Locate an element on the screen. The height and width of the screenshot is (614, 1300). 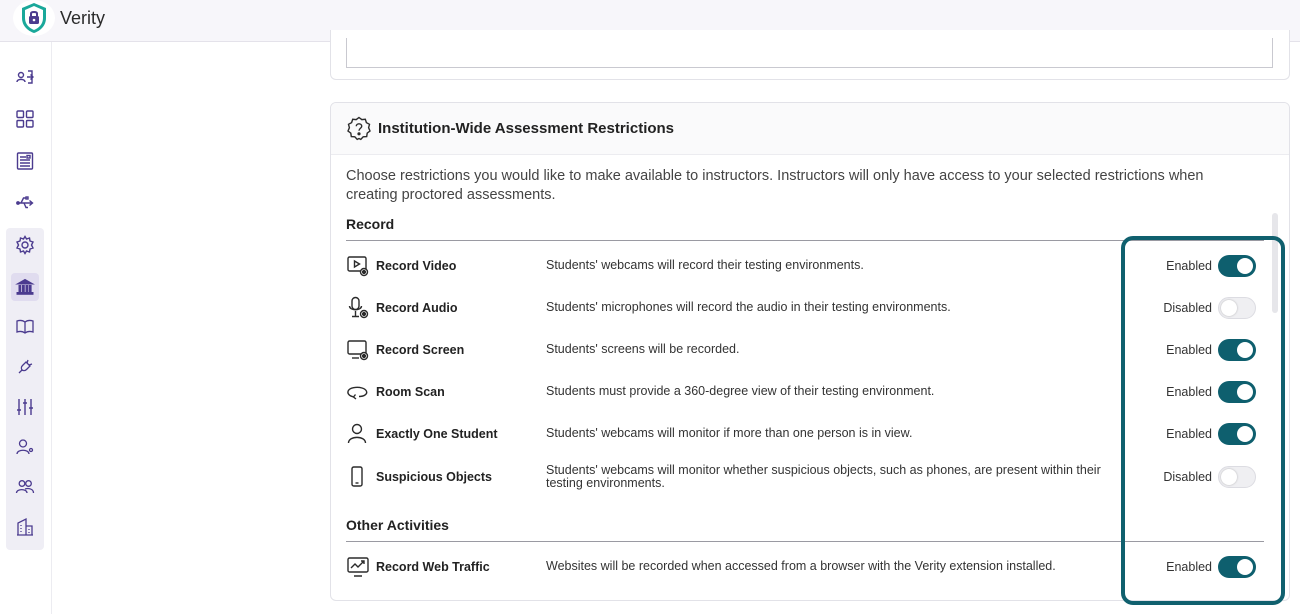
row-name: Record Audio is located at coordinates (417, 308).